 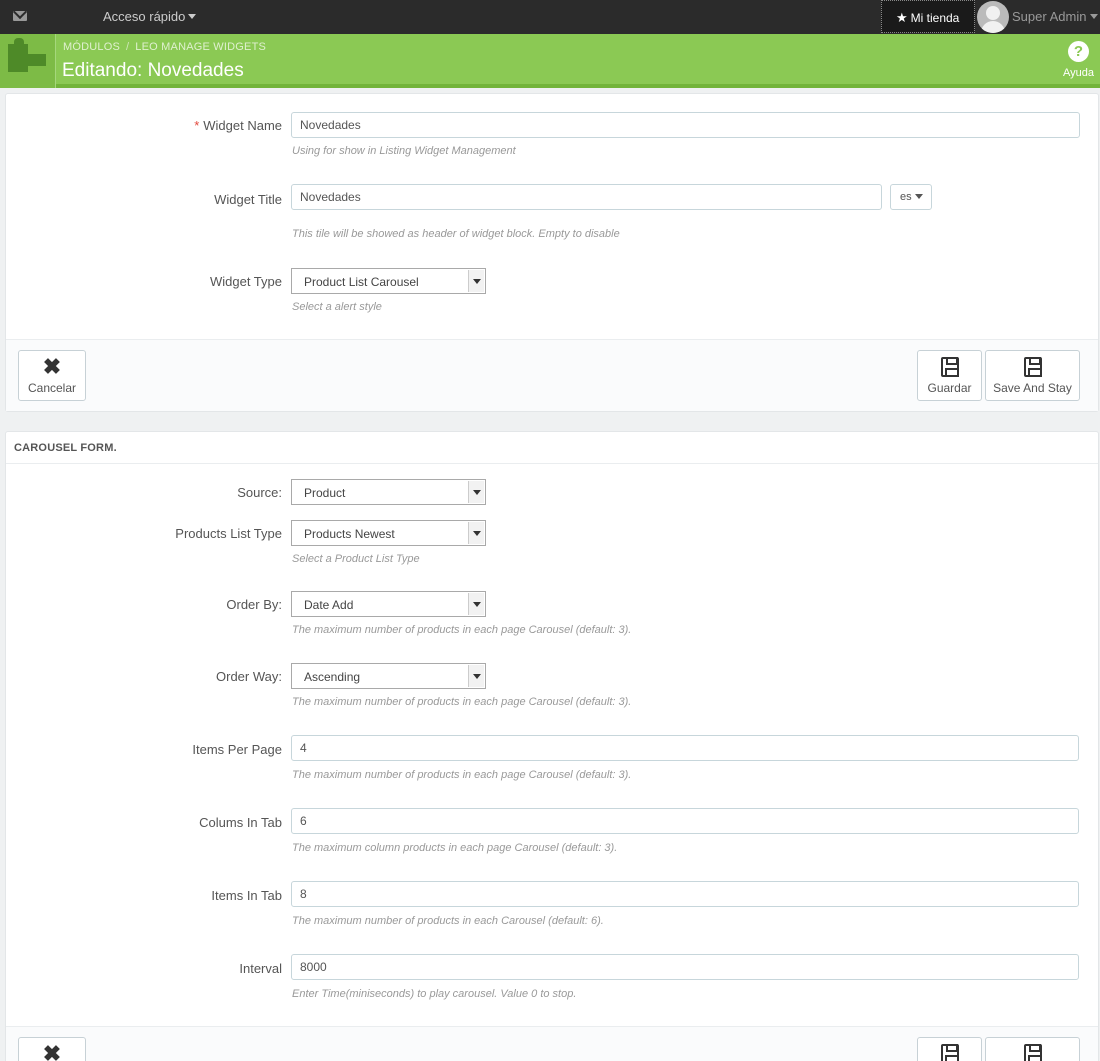 I want to click on star-icon: ★, so click(x=902, y=17).